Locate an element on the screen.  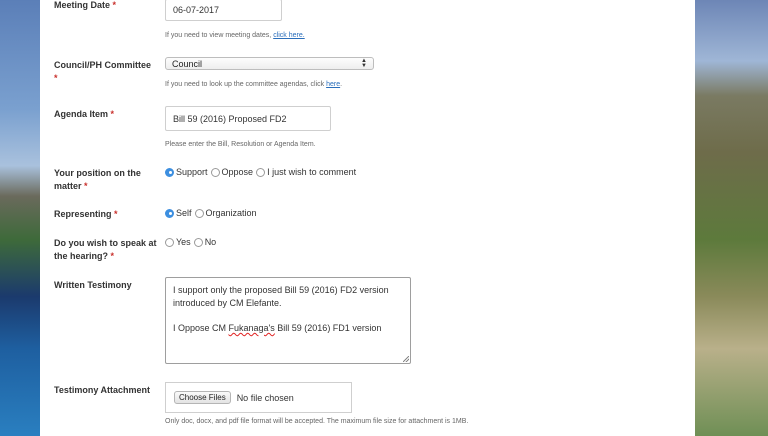
speak-label-line2: the hearing? is located at coordinates (81, 256).